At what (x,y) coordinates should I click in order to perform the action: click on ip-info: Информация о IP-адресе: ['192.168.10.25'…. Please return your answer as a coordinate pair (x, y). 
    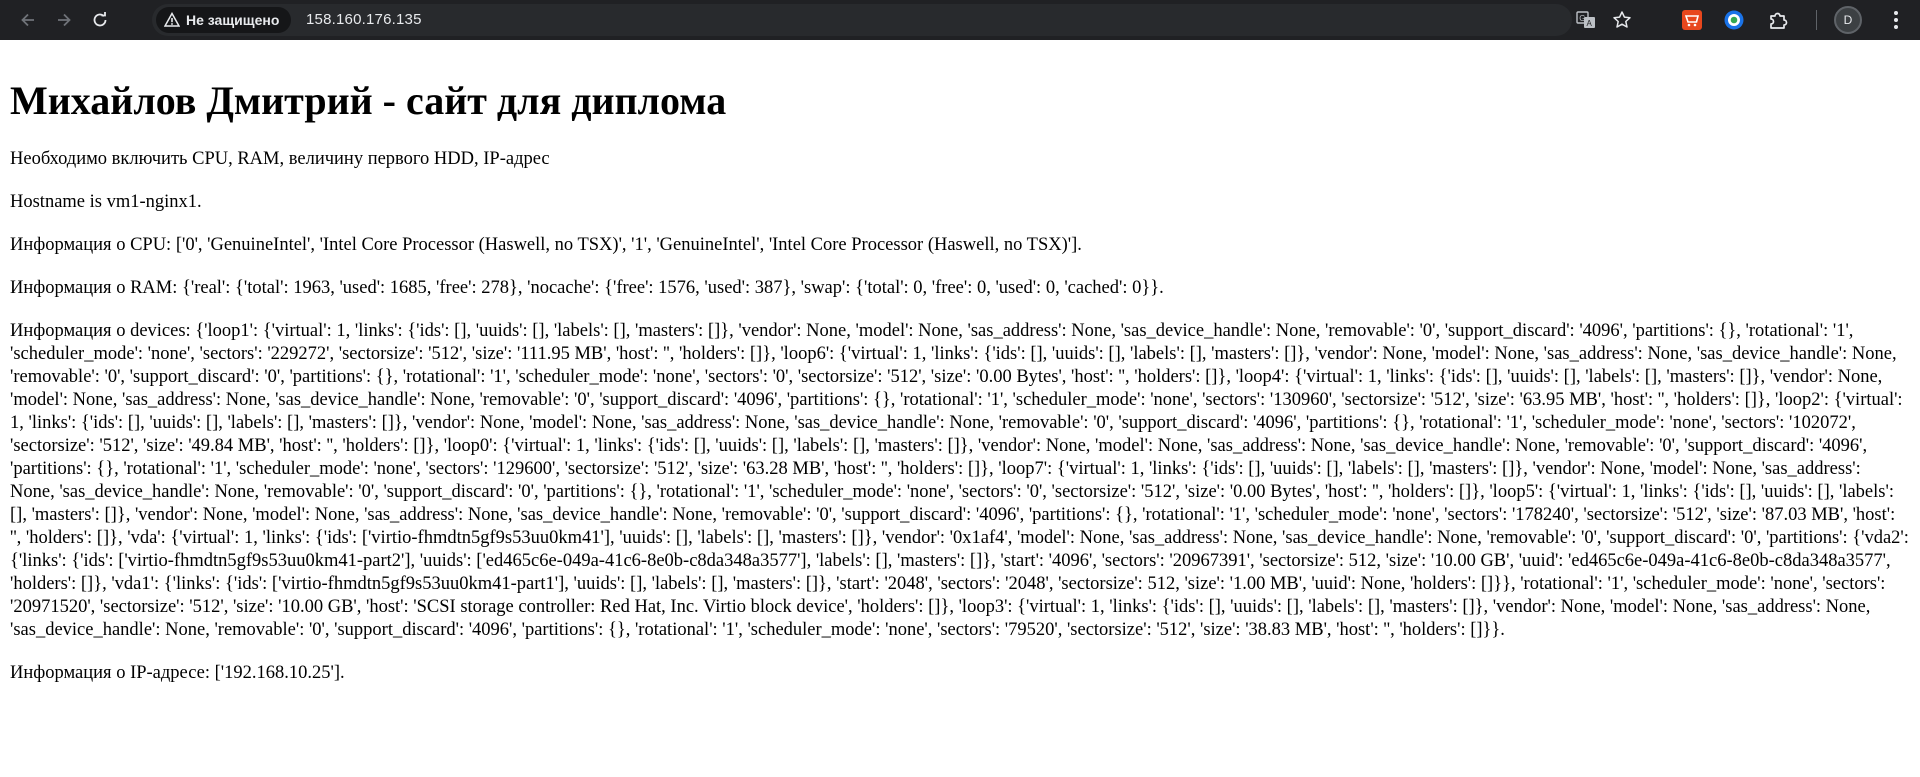
    Looking at the image, I should click on (177, 673).